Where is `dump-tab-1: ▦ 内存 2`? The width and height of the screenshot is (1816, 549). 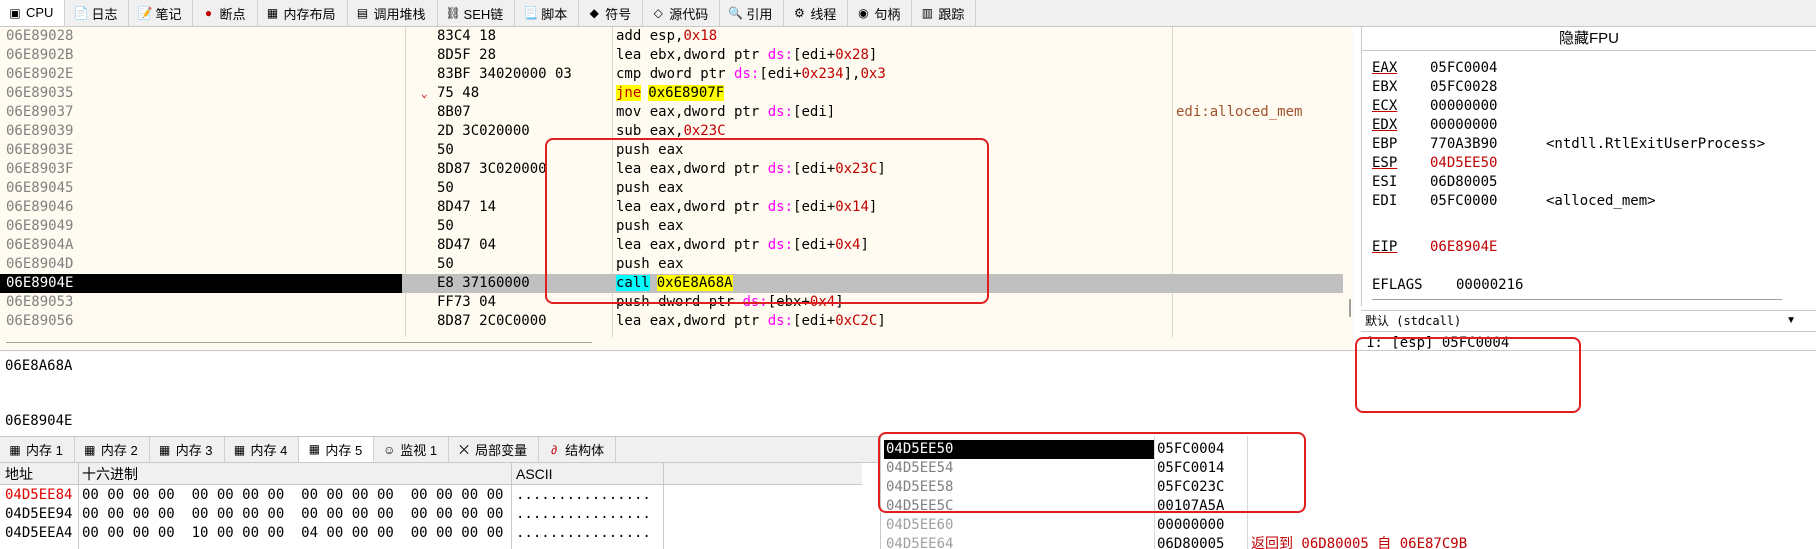 dump-tab-1: ▦ 内存 2 is located at coordinates (112, 449).